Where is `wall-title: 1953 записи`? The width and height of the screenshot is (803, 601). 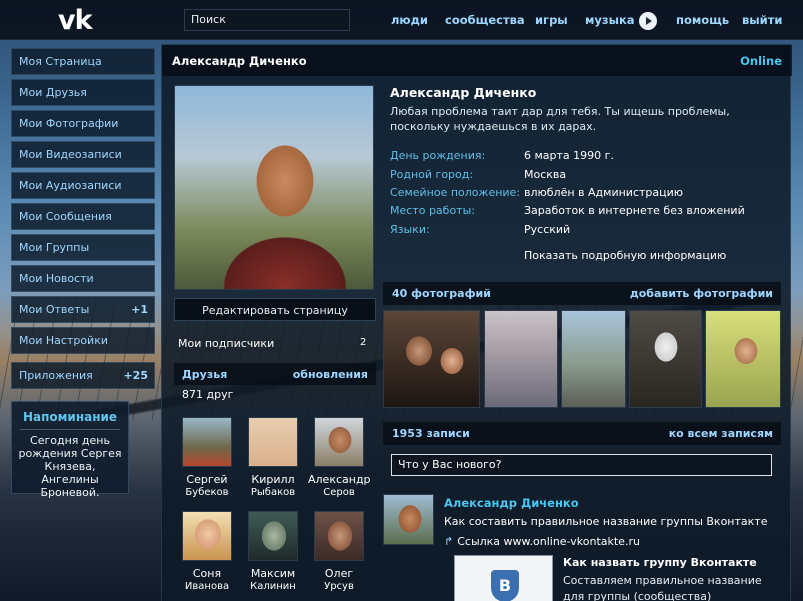
wall-title: 1953 записи is located at coordinates (431, 433).